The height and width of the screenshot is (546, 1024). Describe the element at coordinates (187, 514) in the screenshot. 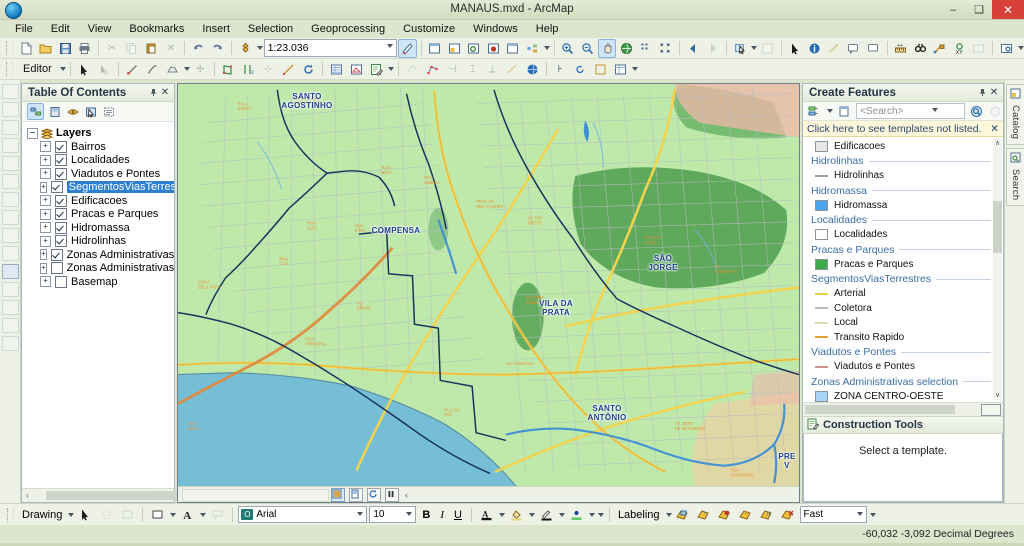

I see `new-text-icon: A` at that location.